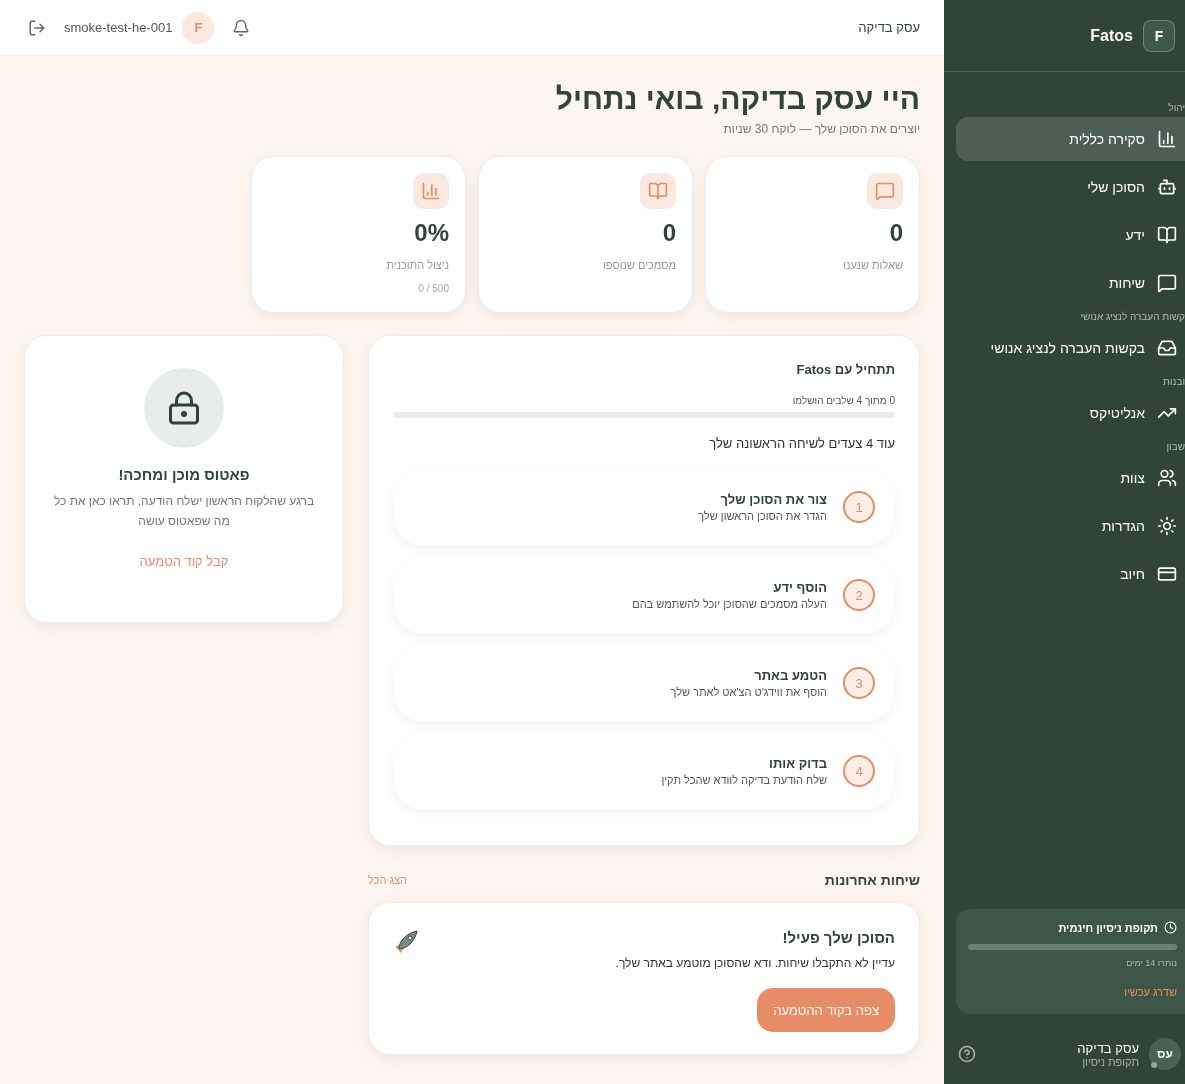 The width and height of the screenshot is (1185, 1084). What do you see at coordinates (1135, 235) in the screenshot?
I see `nav-item-label: ידע` at bounding box center [1135, 235].